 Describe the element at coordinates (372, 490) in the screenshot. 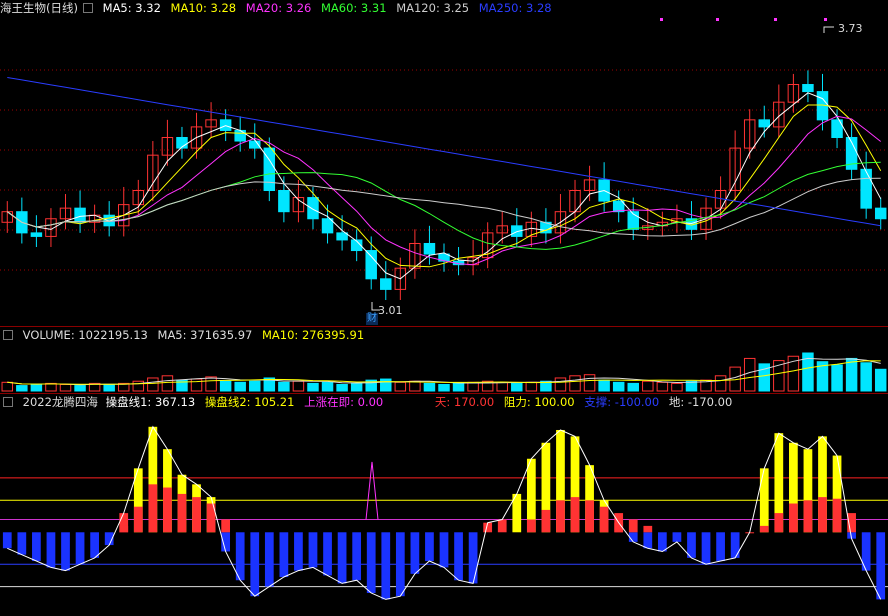

I see `rising-signal-spike` at that location.